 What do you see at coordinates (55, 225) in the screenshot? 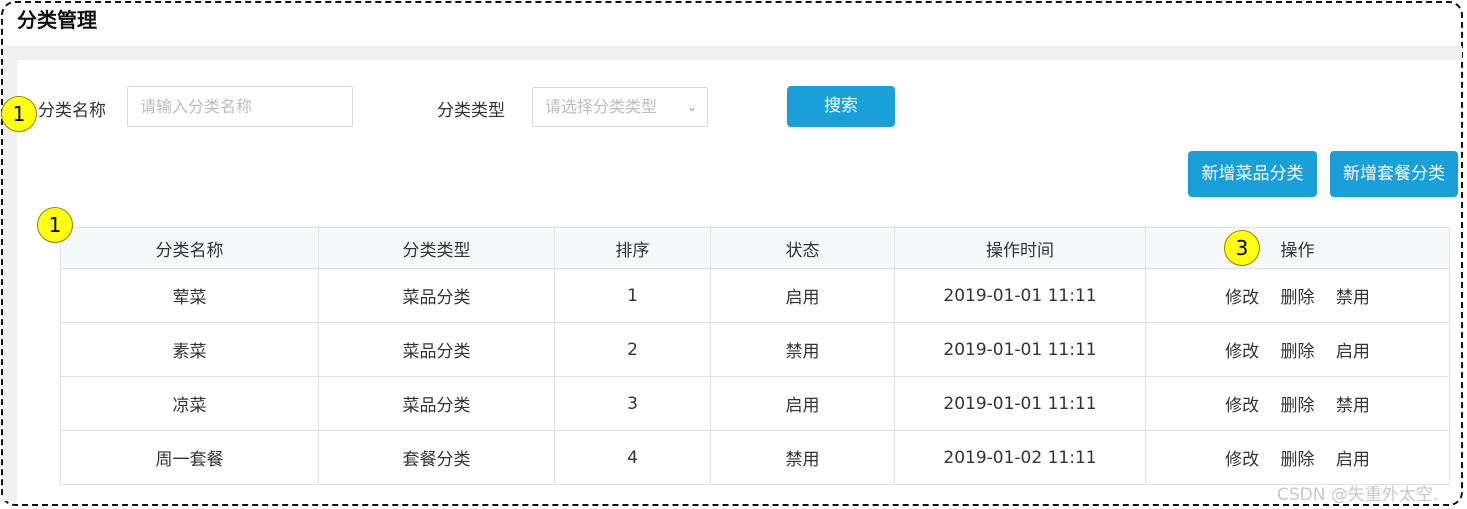
I see `annotation-badge-table: 1` at bounding box center [55, 225].